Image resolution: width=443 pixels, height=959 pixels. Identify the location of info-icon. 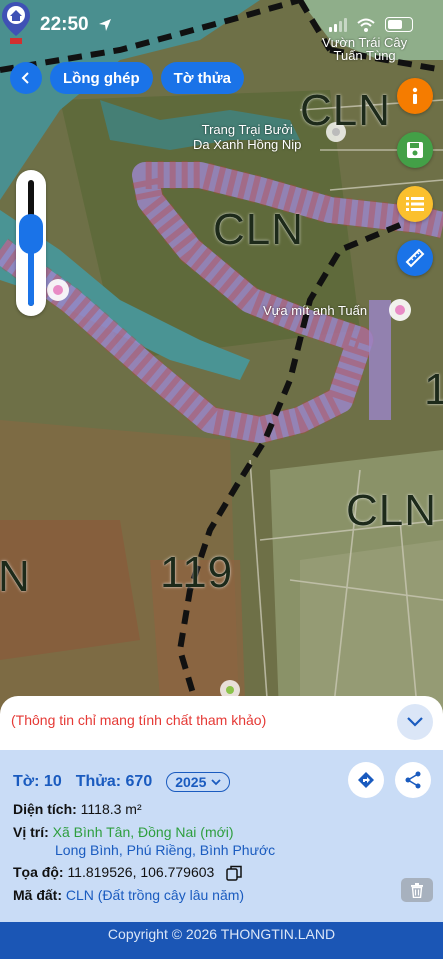
(415, 95).